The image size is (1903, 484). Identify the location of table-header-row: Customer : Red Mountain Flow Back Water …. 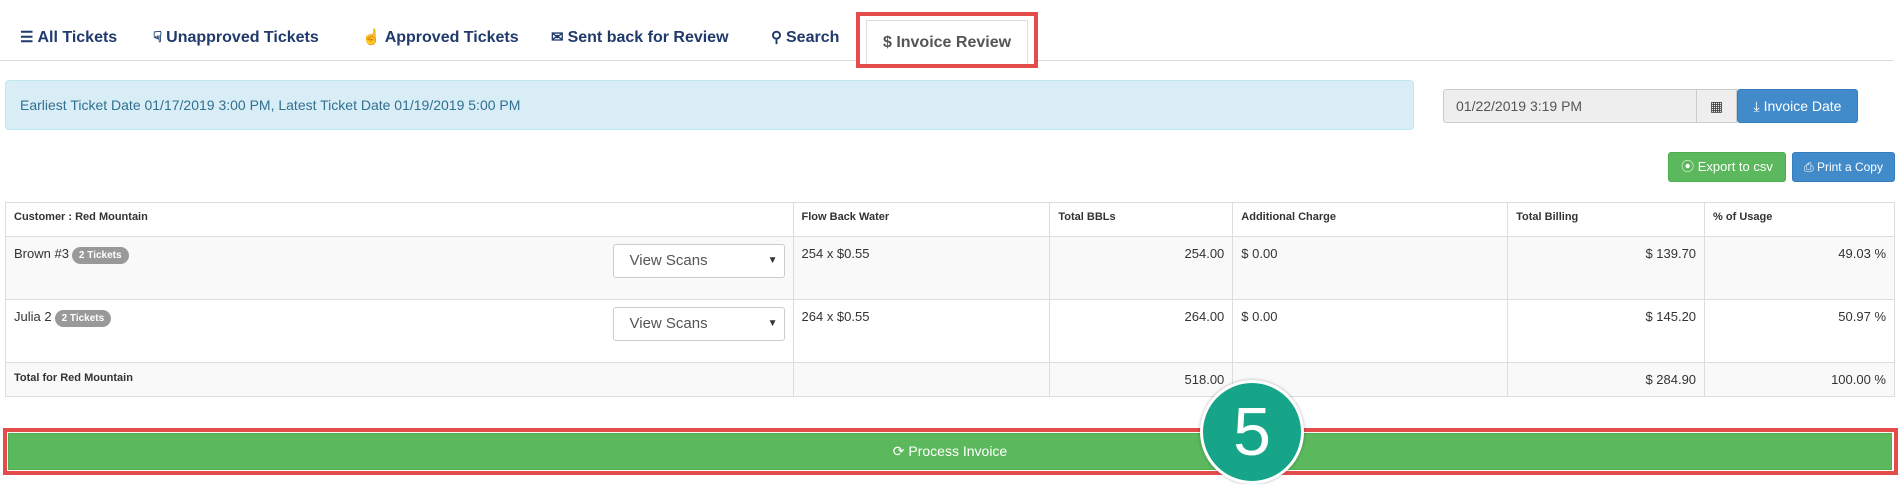
(950, 219).